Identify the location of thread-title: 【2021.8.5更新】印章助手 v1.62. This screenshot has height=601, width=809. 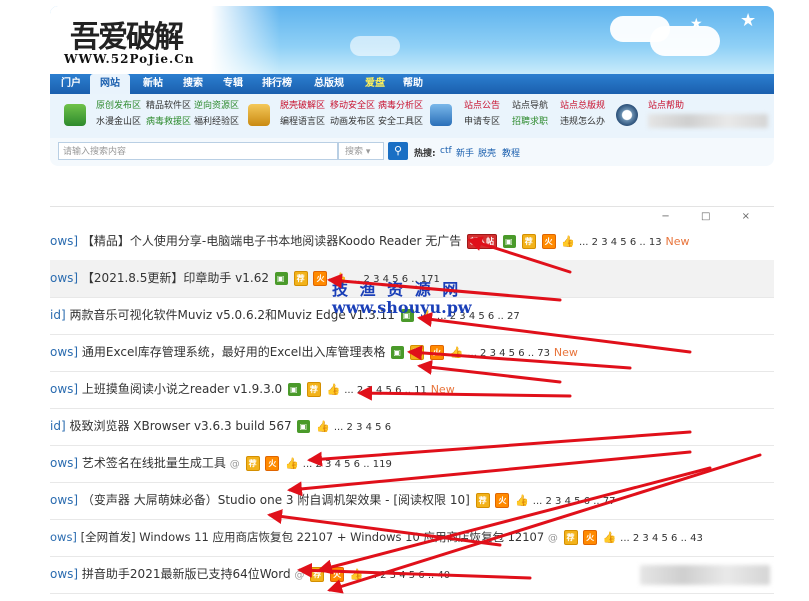
(175, 278).